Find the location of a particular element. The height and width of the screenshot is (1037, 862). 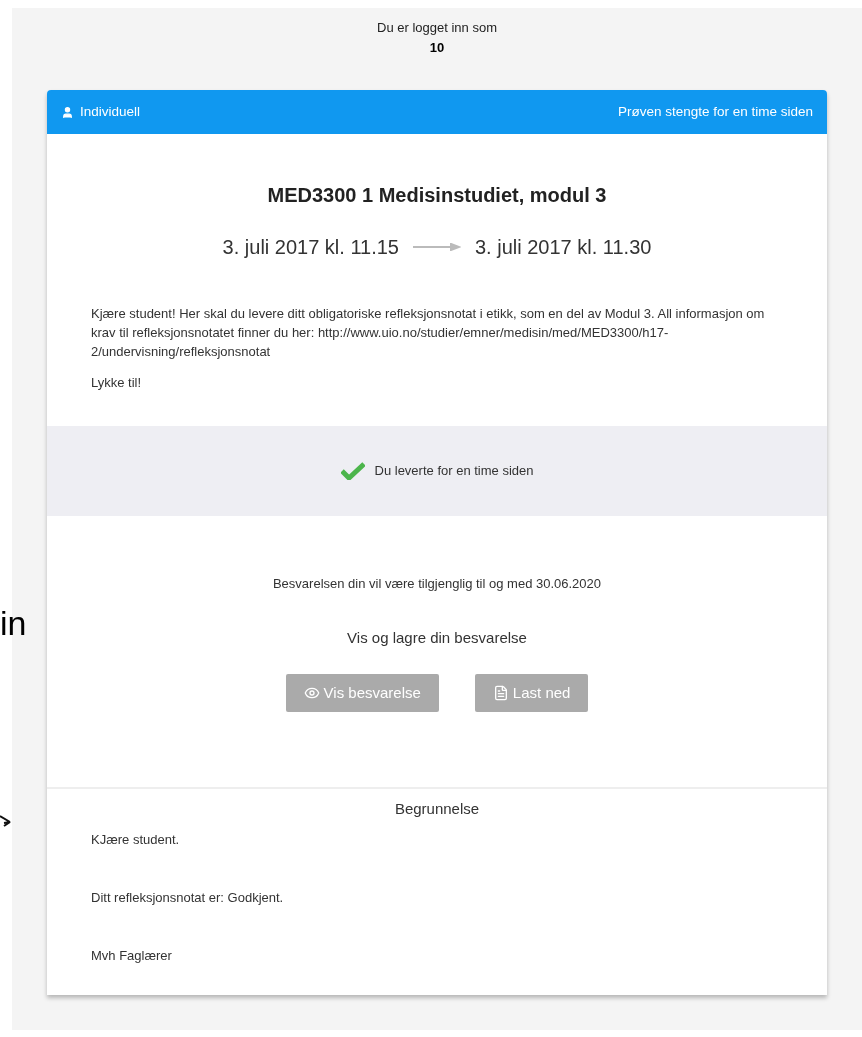

login-label: Du er logget inn som is located at coordinates (437, 28).